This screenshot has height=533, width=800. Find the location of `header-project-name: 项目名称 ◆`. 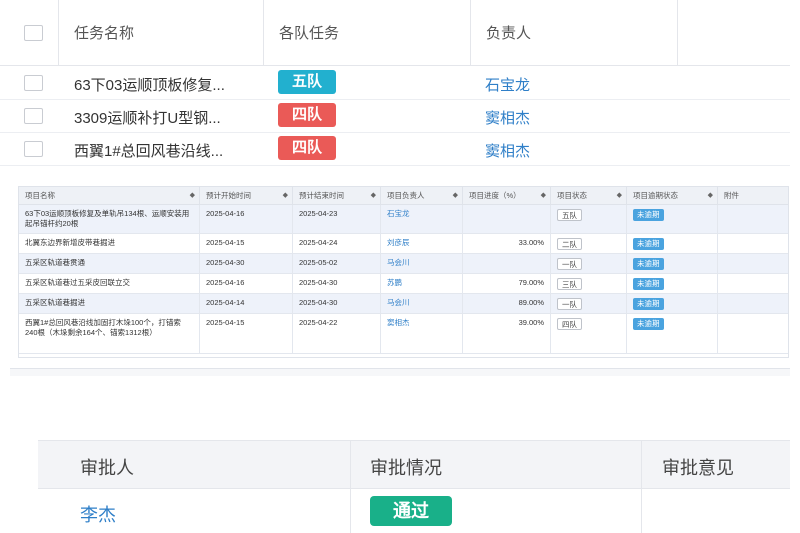

header-project-name: 项目名称 ◆ is located at coordinates (109, 196).